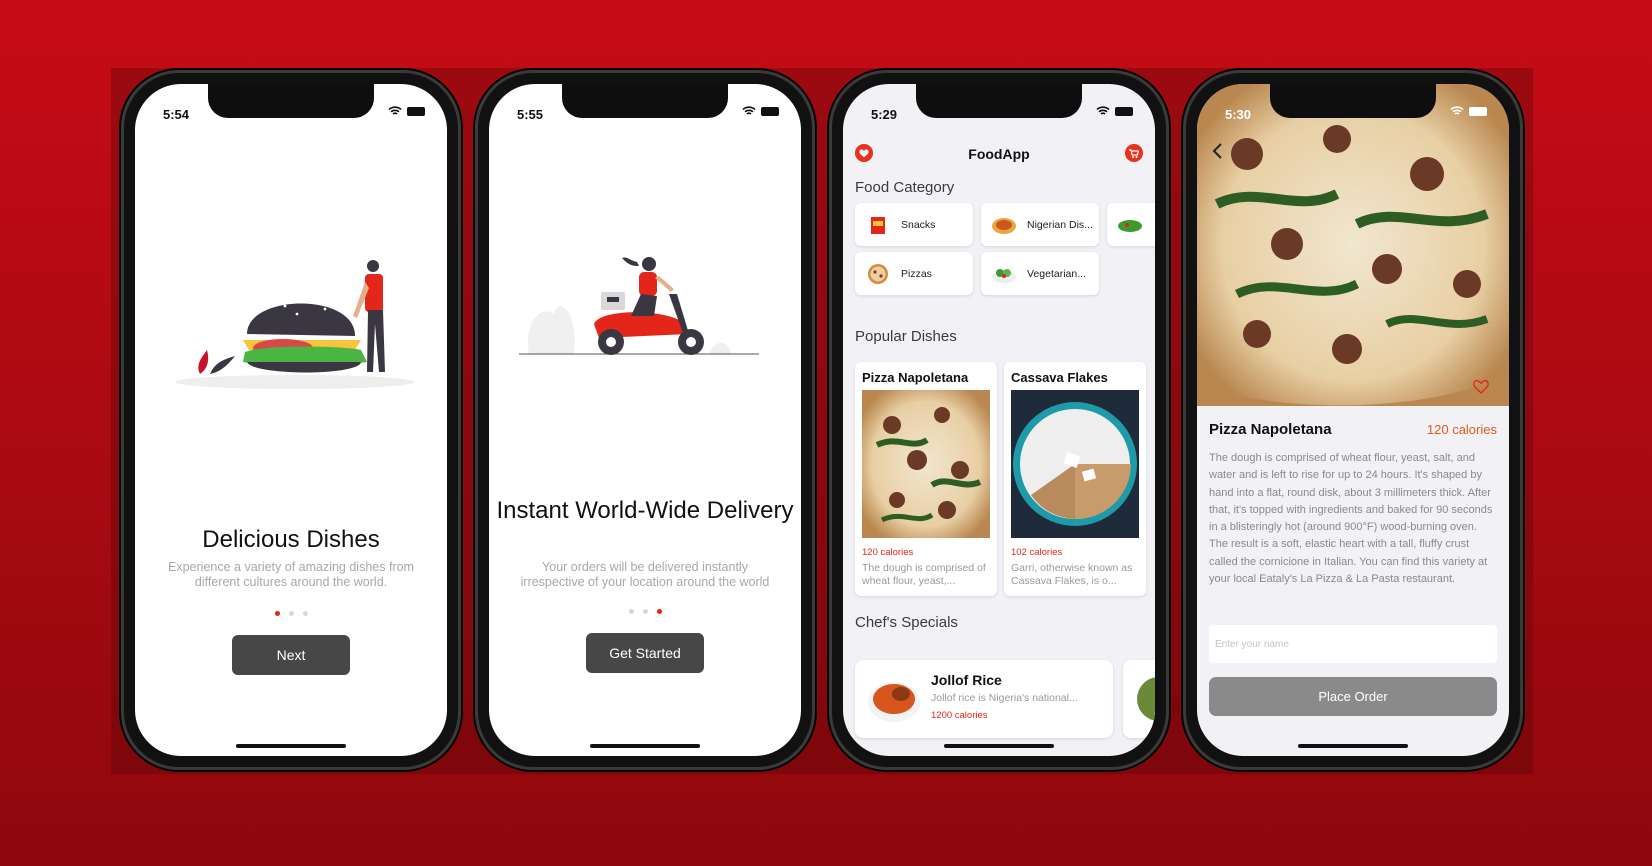  I want to click on status-time: 5:29, so click(884, 114).